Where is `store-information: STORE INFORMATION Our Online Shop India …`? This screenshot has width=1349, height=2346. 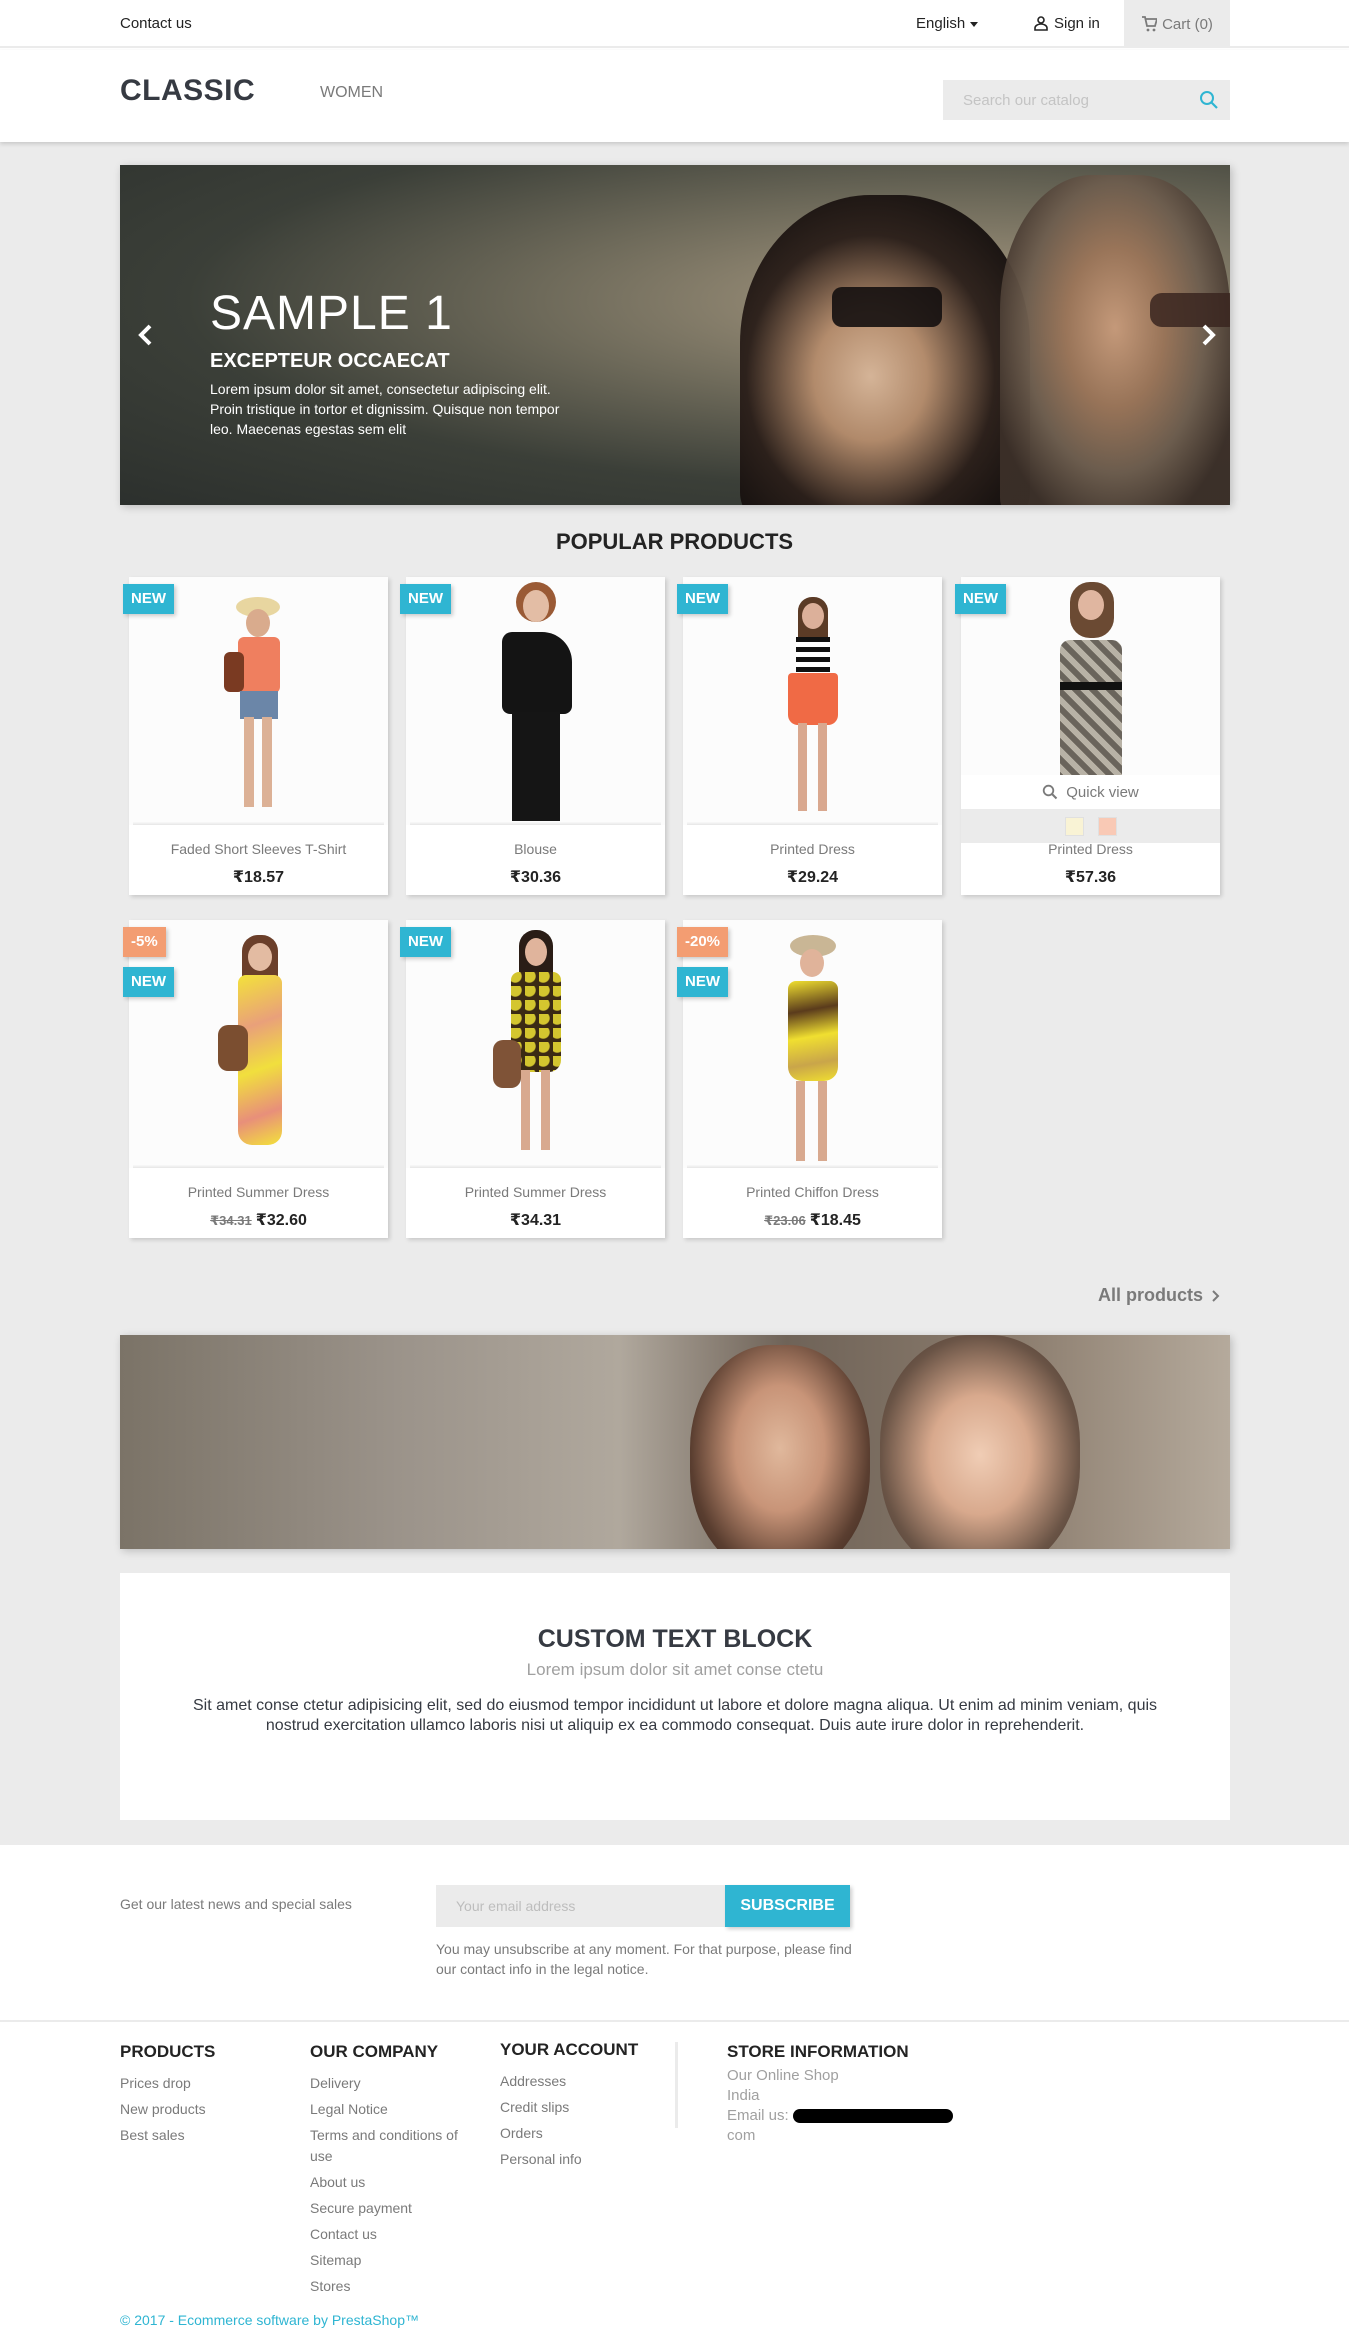 store-information: STORE INFORMATION Our Online Shop India … is located at coordinates (825, 2093).